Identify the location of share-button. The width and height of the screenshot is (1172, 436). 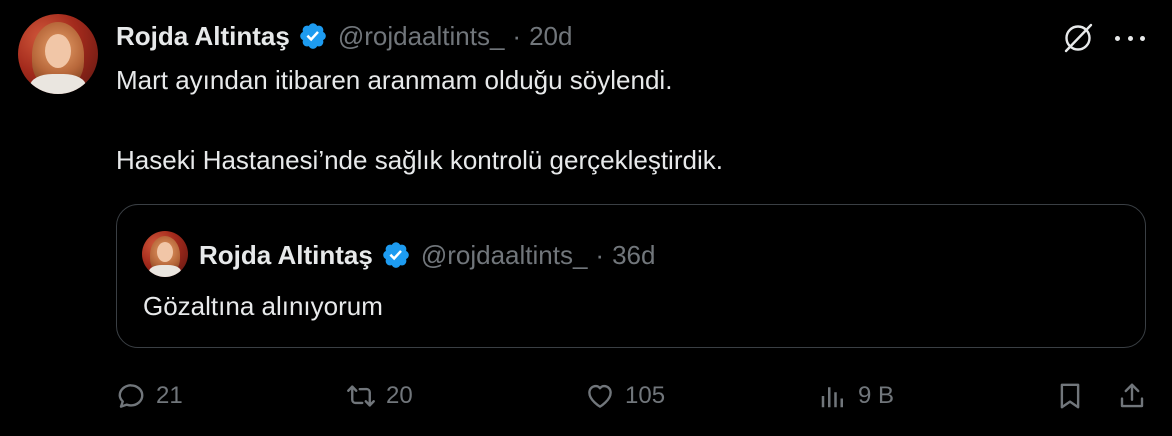
(1132, 396).